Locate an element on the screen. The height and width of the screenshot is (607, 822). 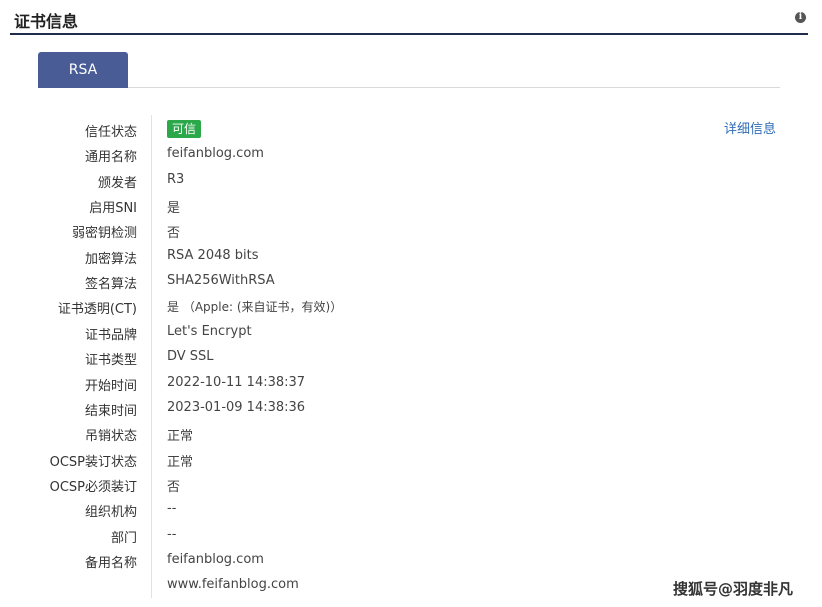
detail-row: 启用SNI 是 is located at coordinates (411, 205).